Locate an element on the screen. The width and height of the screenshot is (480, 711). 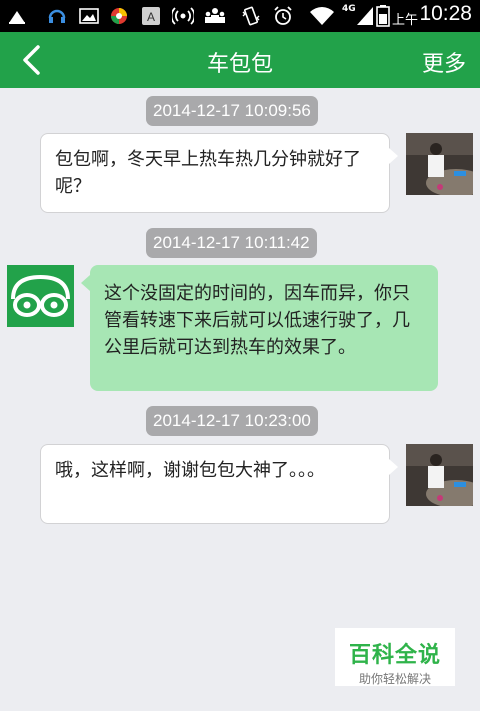
alarm-icon is located at coordinates (283, 16).